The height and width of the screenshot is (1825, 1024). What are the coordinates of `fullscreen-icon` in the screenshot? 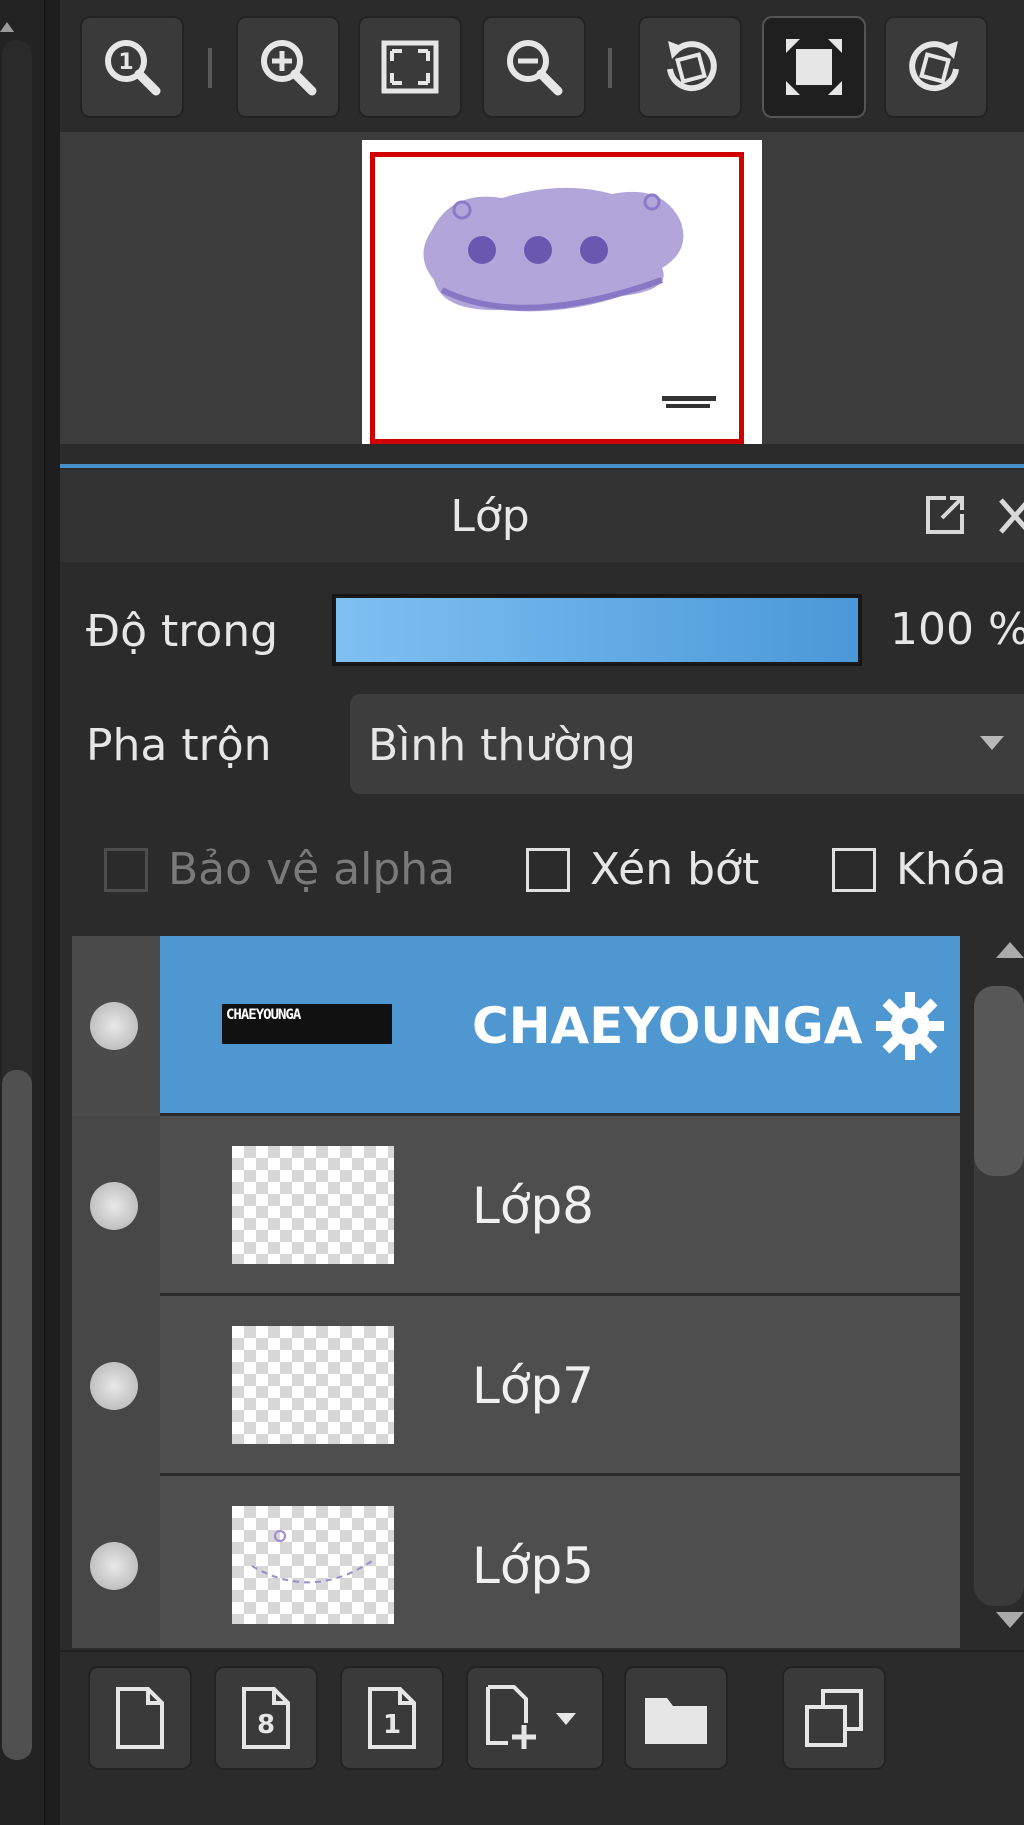 It's located at (814, 67).